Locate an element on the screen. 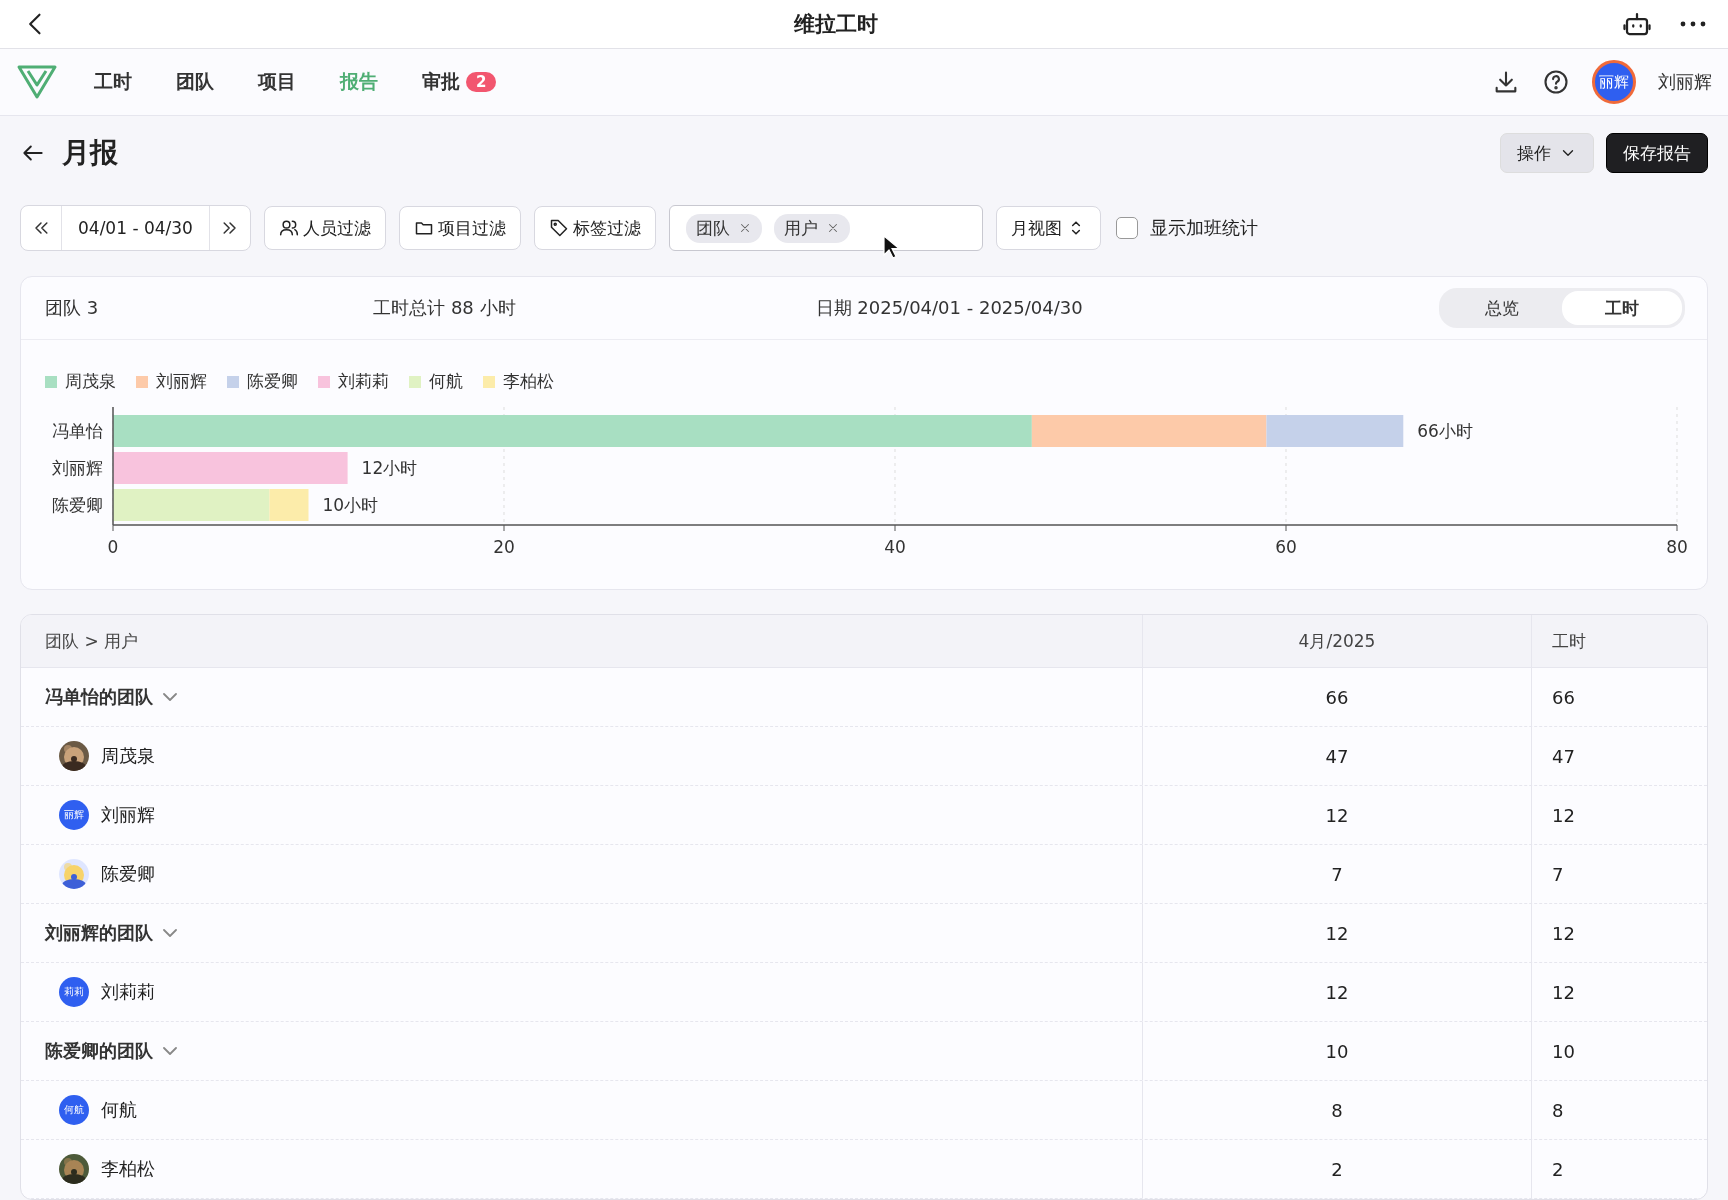 Image resolution: width=1728 pixels, height=1200 pixels. column-header: 团队 > 用户 is located at coordinates (92, 641).